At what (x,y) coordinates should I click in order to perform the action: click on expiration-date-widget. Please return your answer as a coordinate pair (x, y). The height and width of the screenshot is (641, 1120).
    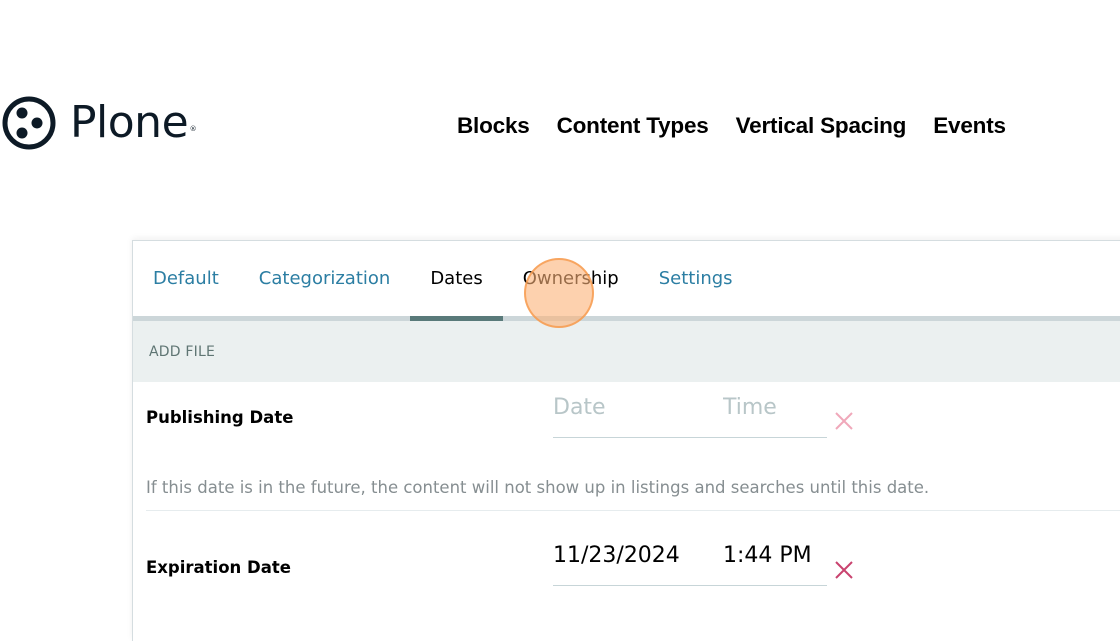
    Looking at the image, I should click on (690, 560).